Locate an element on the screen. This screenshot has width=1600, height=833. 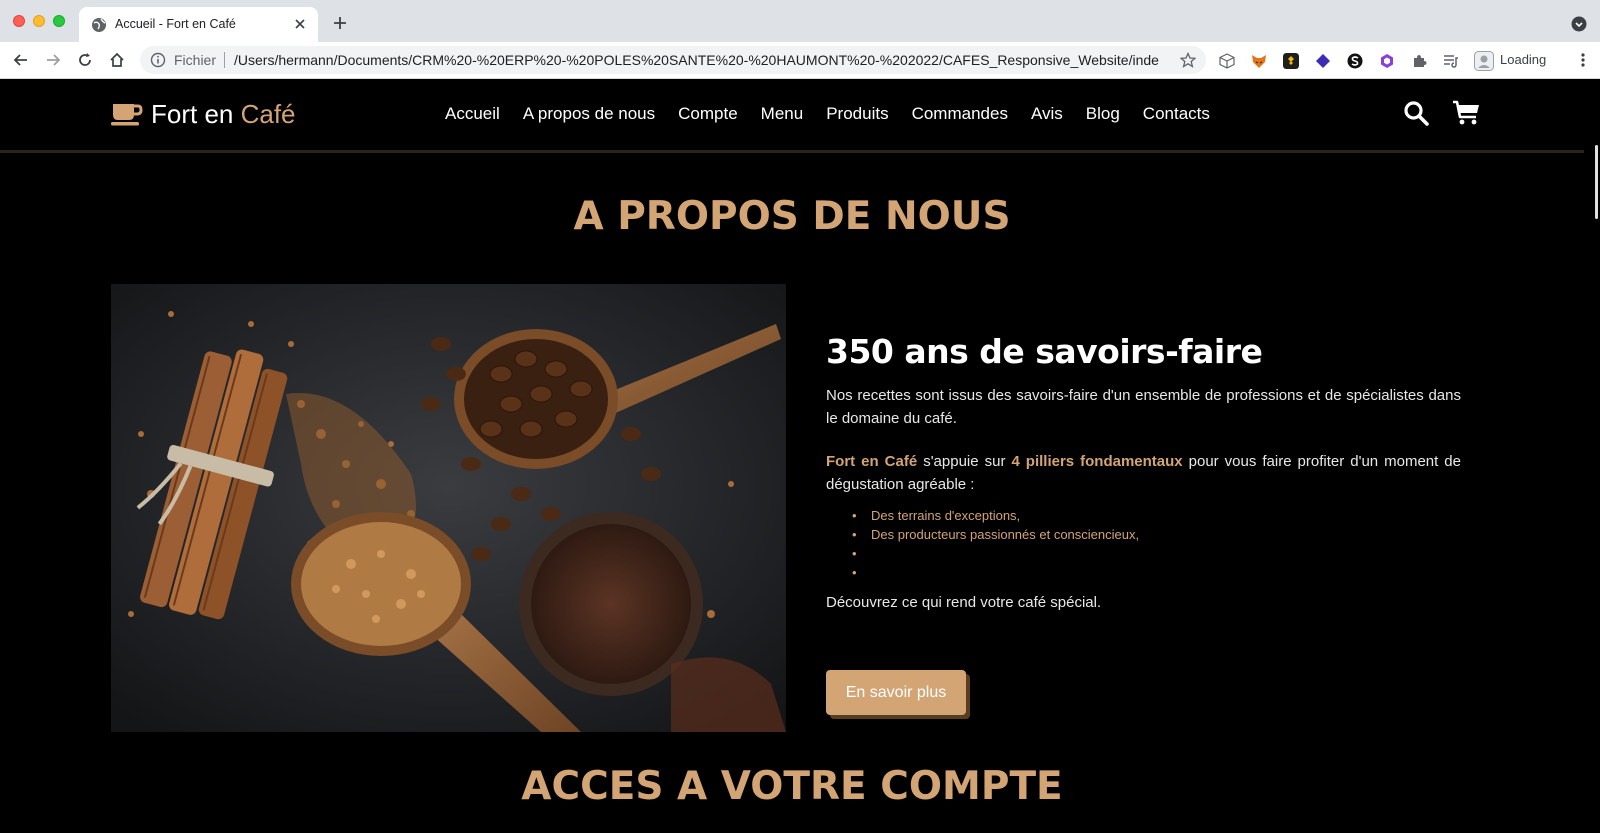
cart-icon is located at coordinates (1466, 113).